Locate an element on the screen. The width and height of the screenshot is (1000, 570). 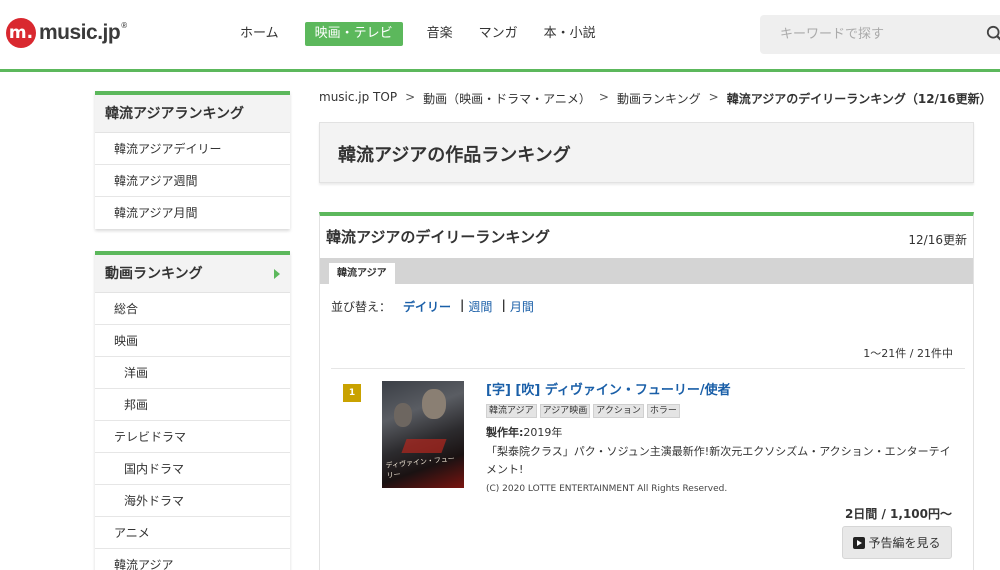
global-nav: ホーム 映画・テレビ 音楽 マンガ 本・小説 is located at coordinates (431, 34).